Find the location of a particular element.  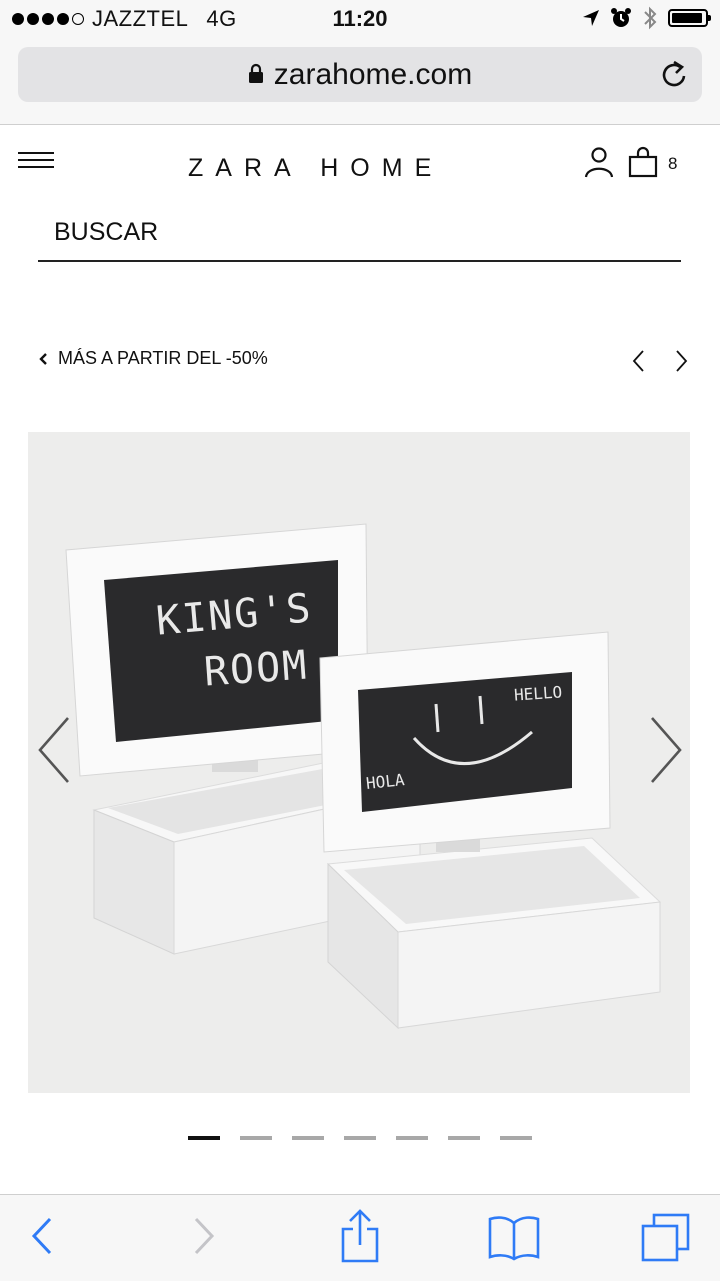

search-label: BUSCAR is located at coordinates (106, 232).